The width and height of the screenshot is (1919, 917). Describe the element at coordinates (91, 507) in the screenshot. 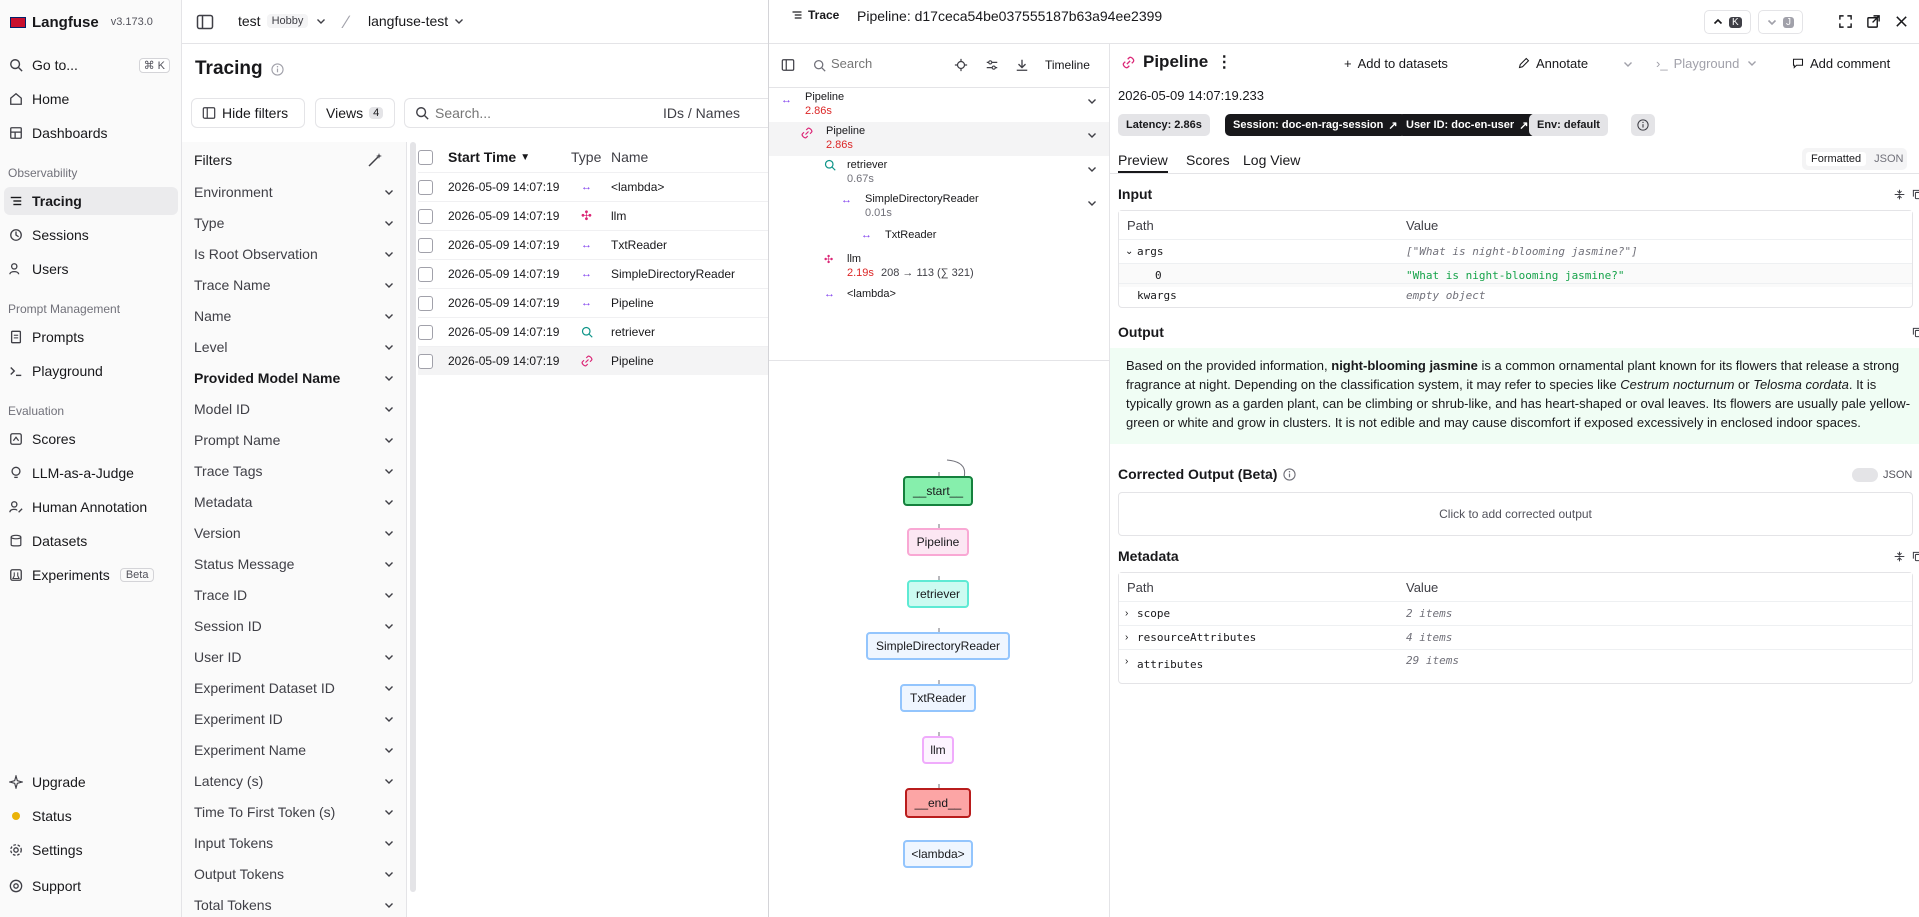

I see `sidebar-item-human-annotation: Human Annotation` at that location.